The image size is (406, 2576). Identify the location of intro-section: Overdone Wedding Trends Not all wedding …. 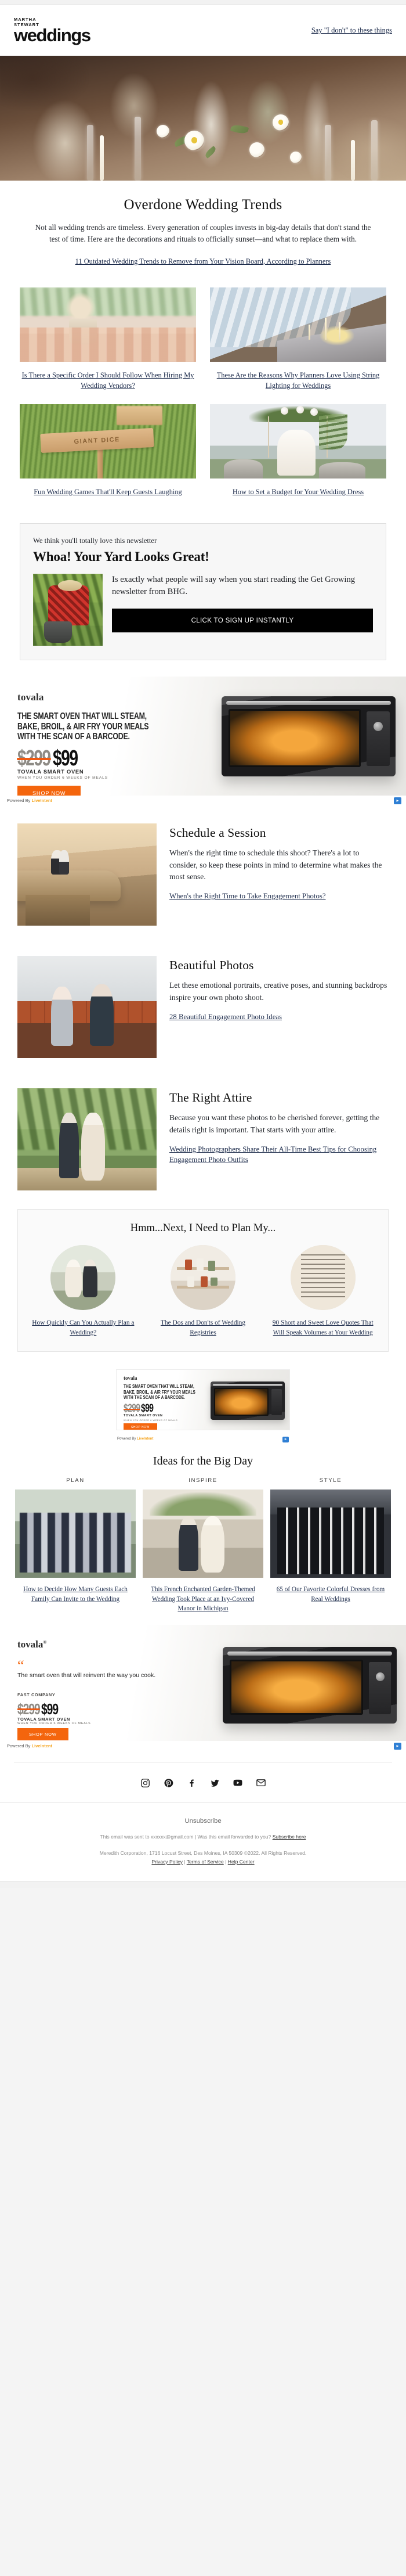
(203, 231).